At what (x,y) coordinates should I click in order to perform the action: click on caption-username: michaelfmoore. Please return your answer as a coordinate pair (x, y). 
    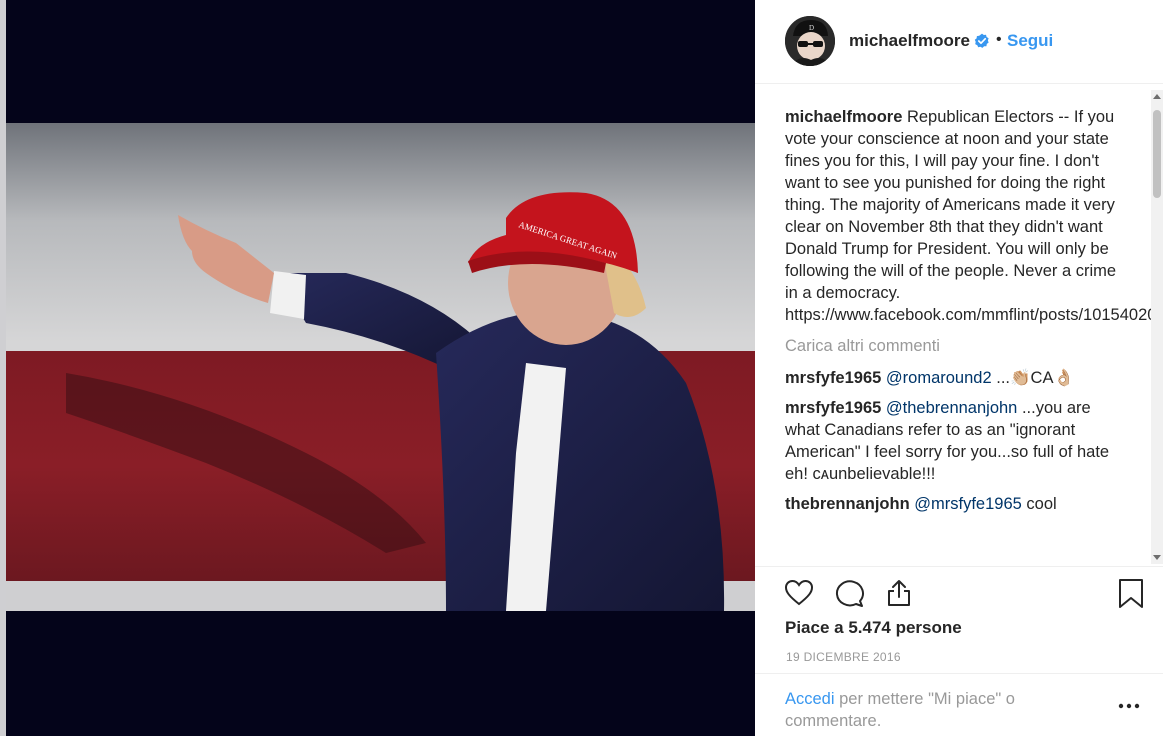
    Looking at the image, I should click on (843, 117).